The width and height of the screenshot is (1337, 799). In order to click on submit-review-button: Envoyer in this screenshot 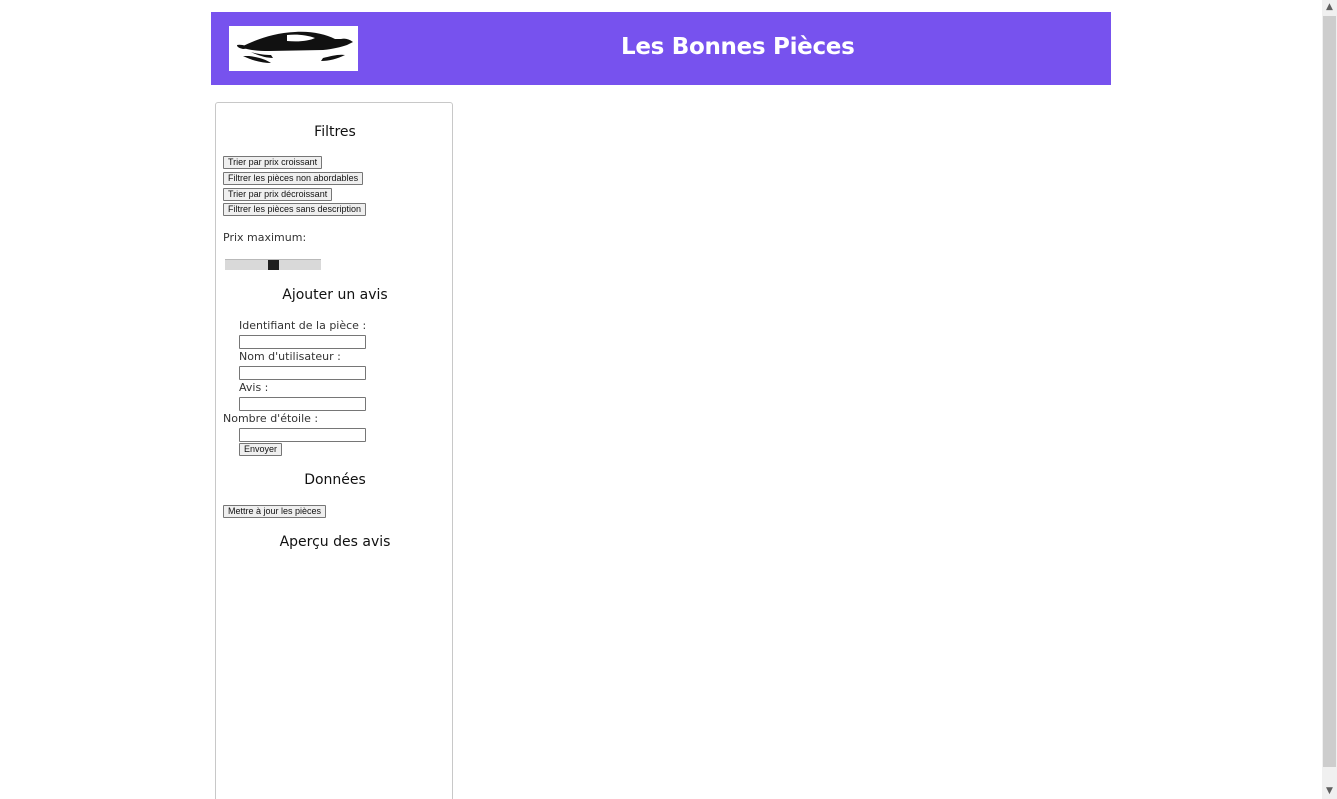, I will do `click(261, 449)`.